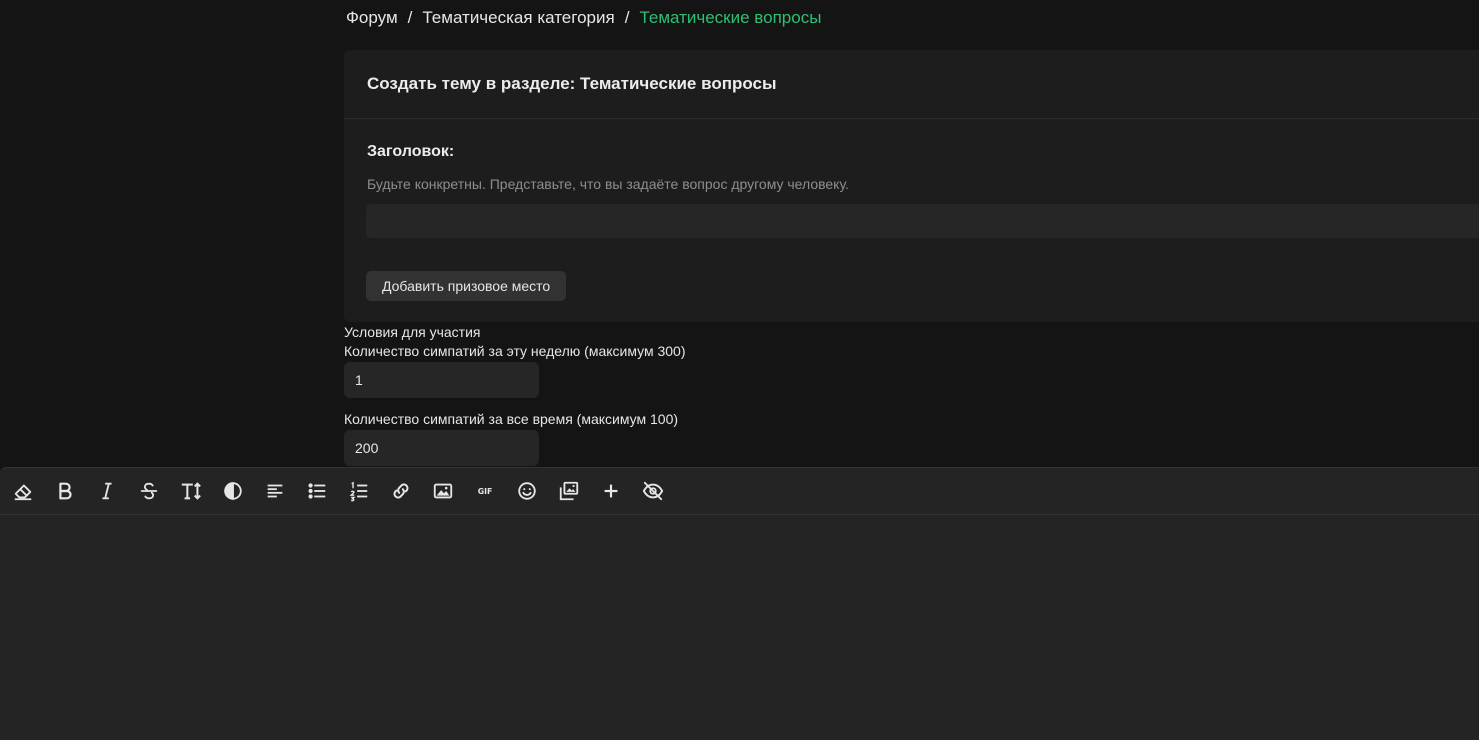  I want to click on color-icon, so click(233, 491).